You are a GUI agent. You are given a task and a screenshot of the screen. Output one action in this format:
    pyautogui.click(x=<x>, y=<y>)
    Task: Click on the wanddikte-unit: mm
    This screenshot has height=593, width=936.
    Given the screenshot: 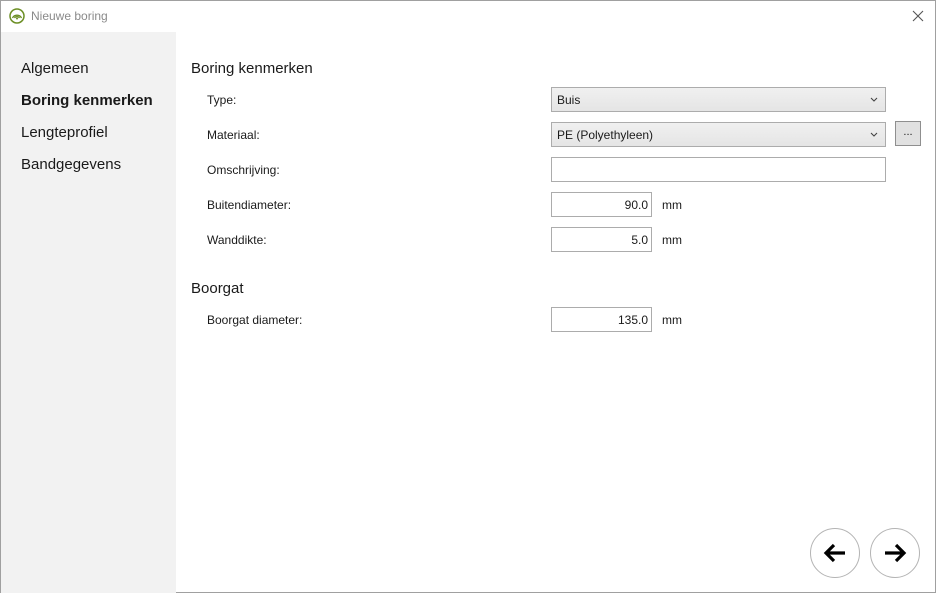 What is the action you would take?
    pyautogui.click(x=672, y=240)
    